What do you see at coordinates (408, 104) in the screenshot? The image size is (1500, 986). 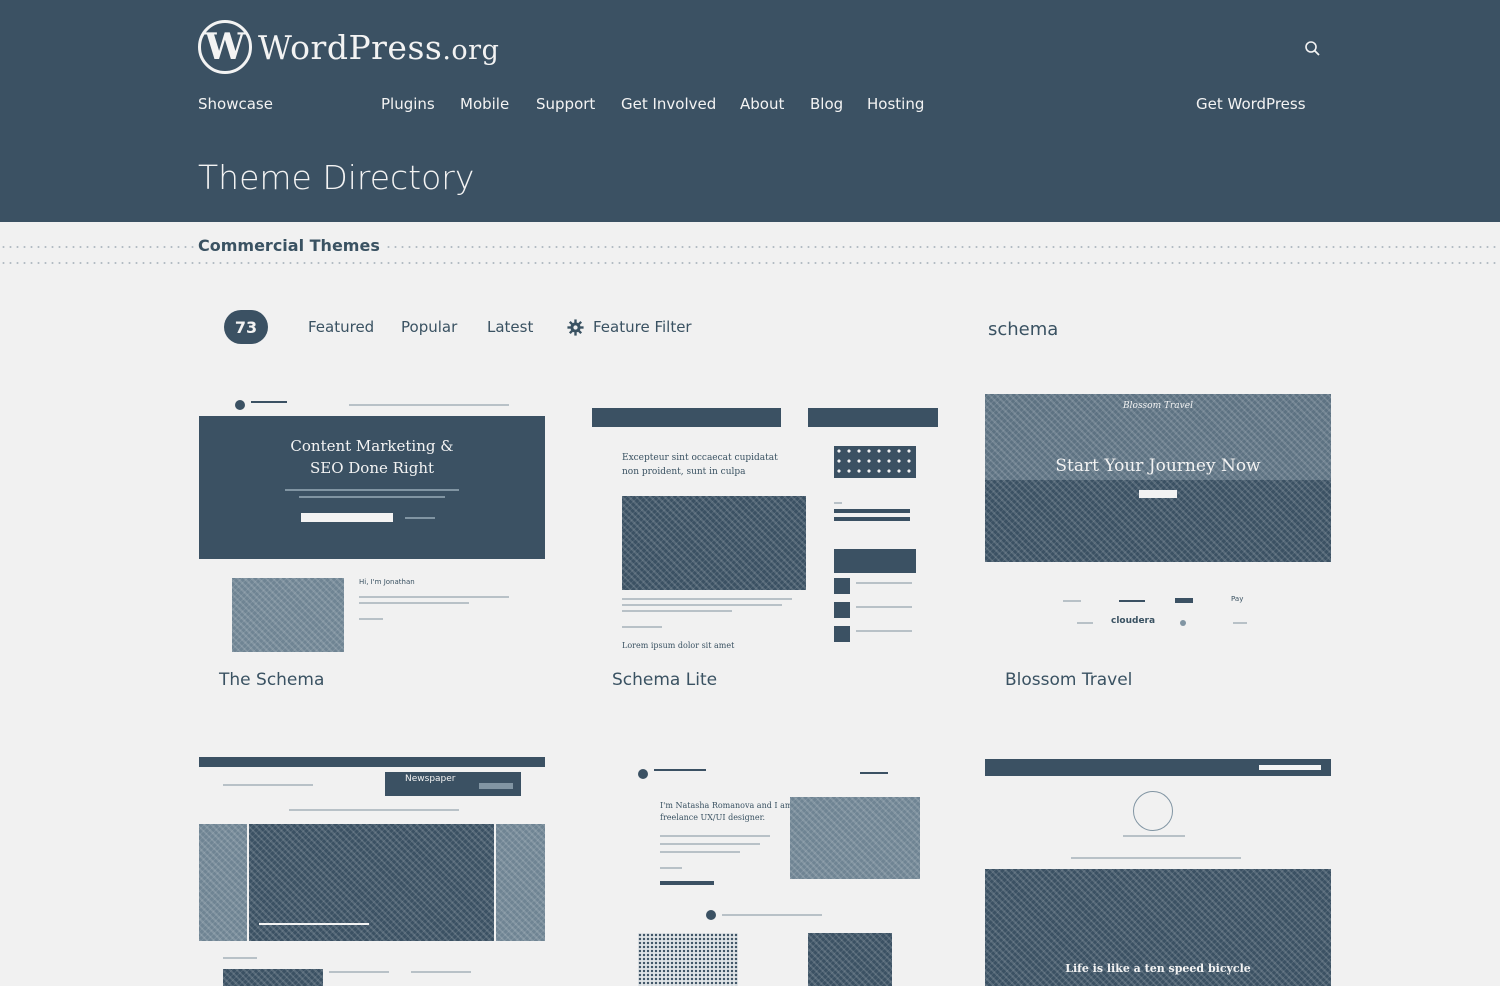 I see `nav-plugins: Plugins` at bounding box center [408, 104].